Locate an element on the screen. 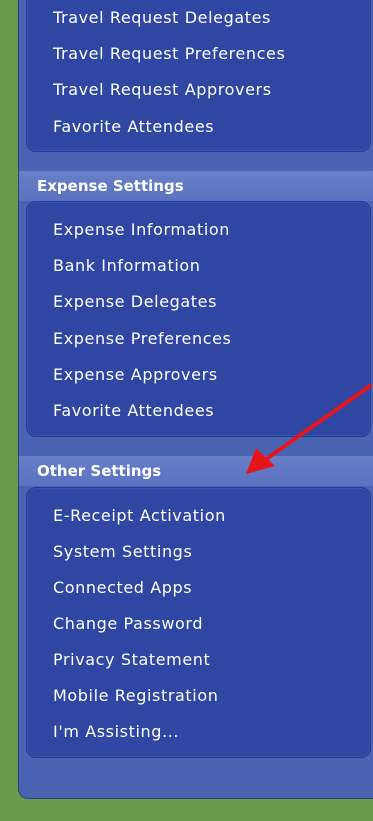 The height and width of the screenshot is (821, 373). sidebar-item-travel-request-preferences: Travel Request Preferences is located at coordinates (169, 53).